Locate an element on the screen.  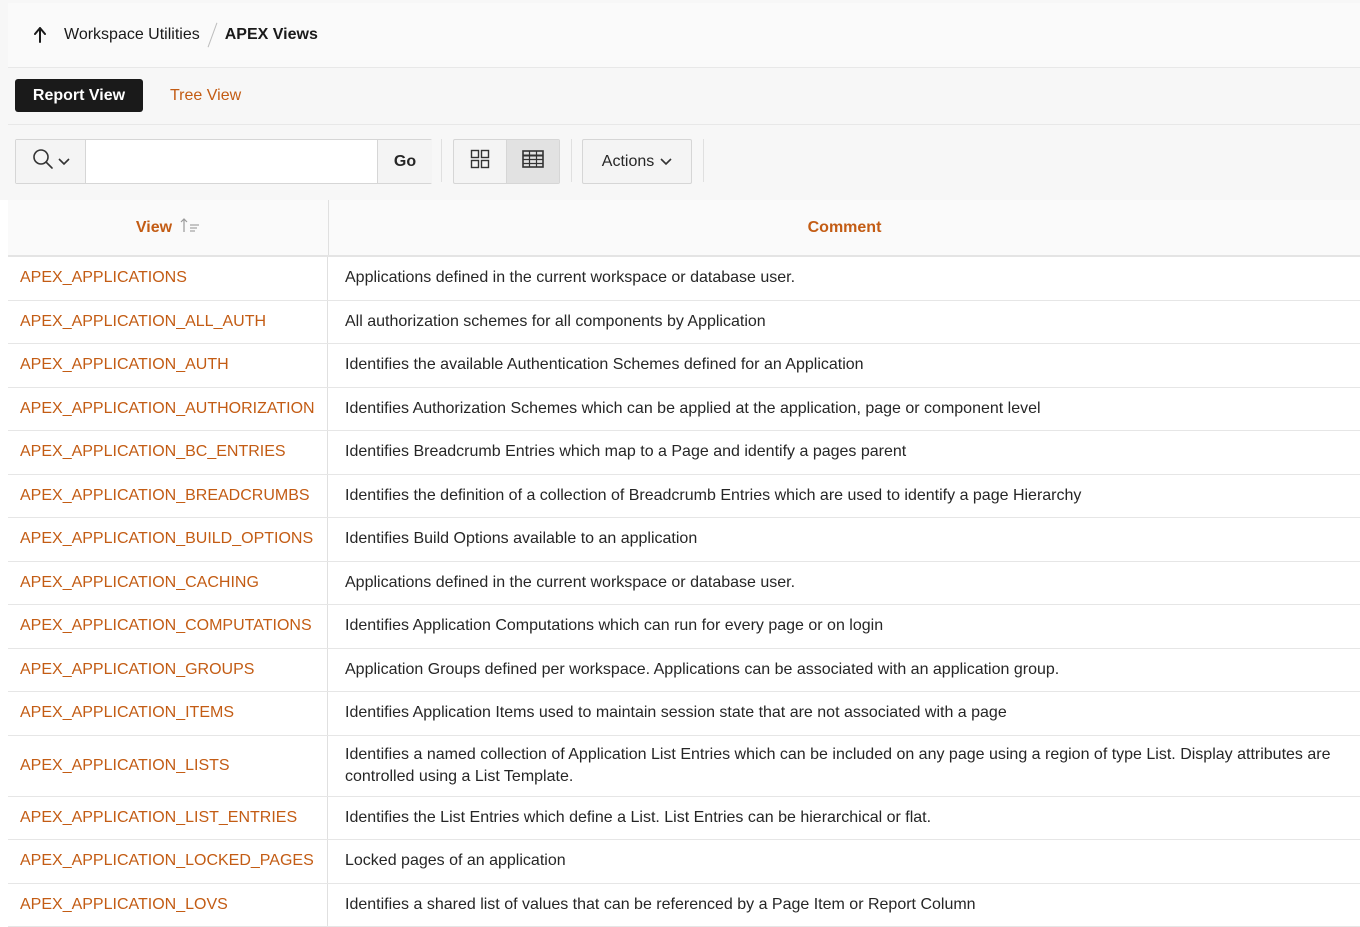
view-name-link: APEX_APPLICATION_LIST_ENTRIES is located at coordinates (168, 818).